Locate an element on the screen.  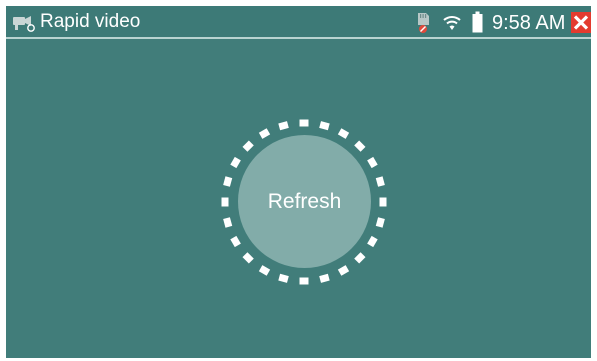
refresh-label: Refresh is located at coordinates (304, 201).